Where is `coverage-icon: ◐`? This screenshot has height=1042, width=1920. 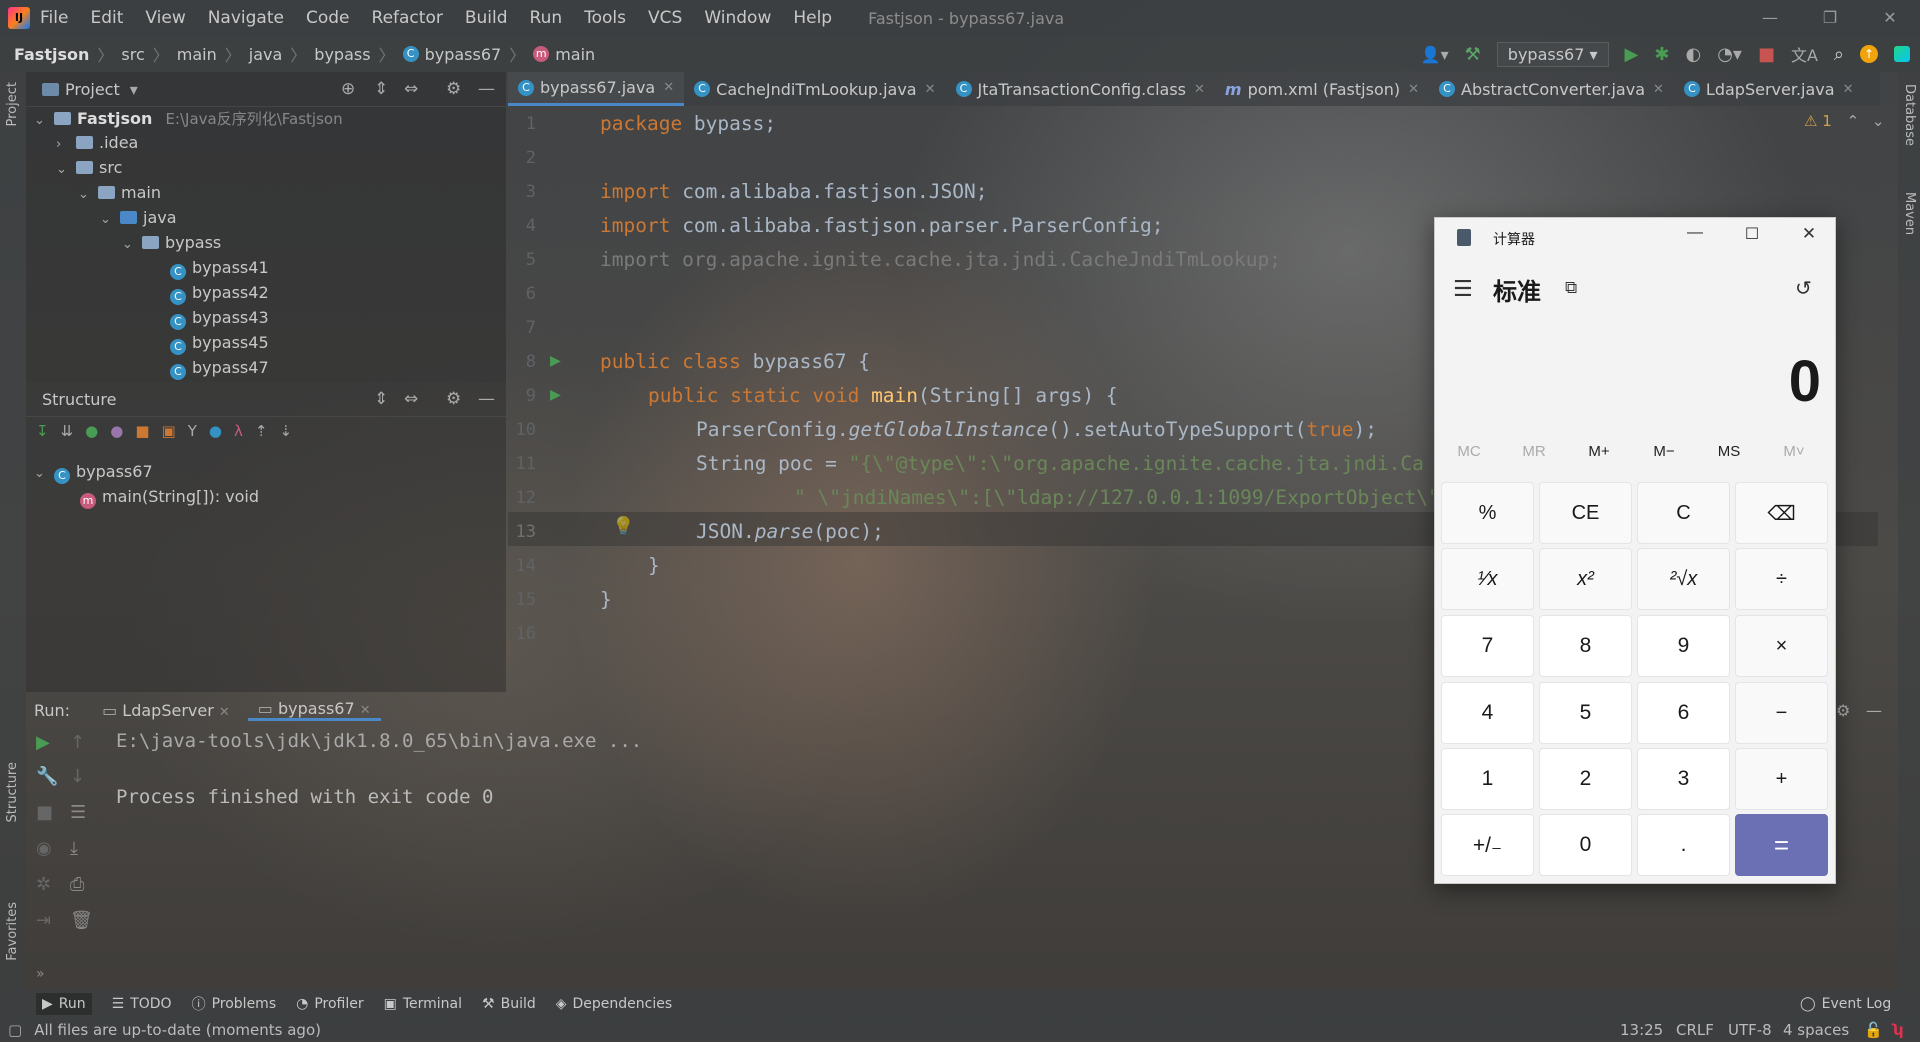
coverage-icon: ◐ is located at coordinates (1693, 54).